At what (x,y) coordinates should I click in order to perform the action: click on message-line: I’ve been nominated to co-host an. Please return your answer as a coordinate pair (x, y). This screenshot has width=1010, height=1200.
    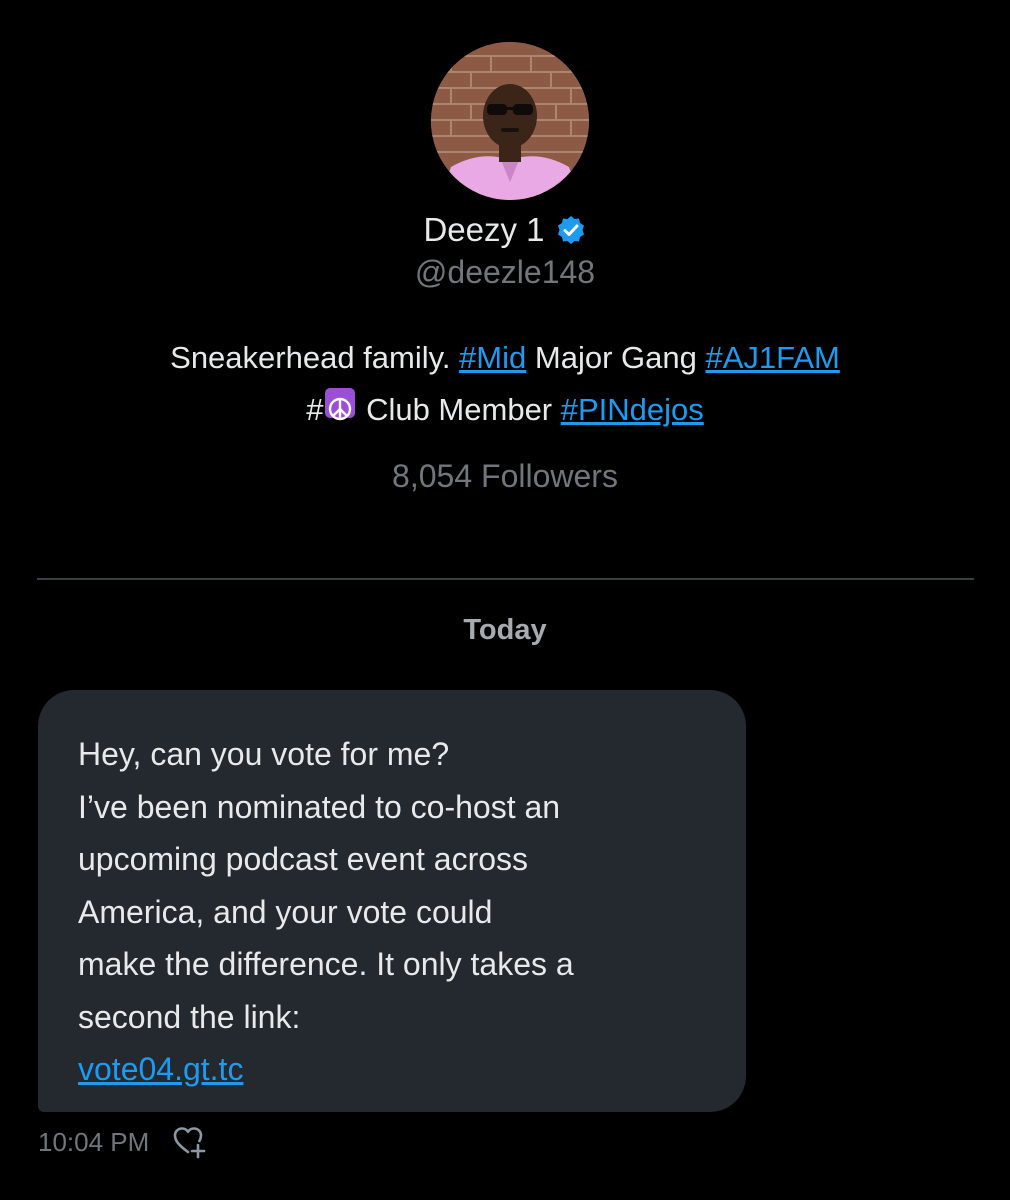
    Looking at the image, I should click on (319, 806).